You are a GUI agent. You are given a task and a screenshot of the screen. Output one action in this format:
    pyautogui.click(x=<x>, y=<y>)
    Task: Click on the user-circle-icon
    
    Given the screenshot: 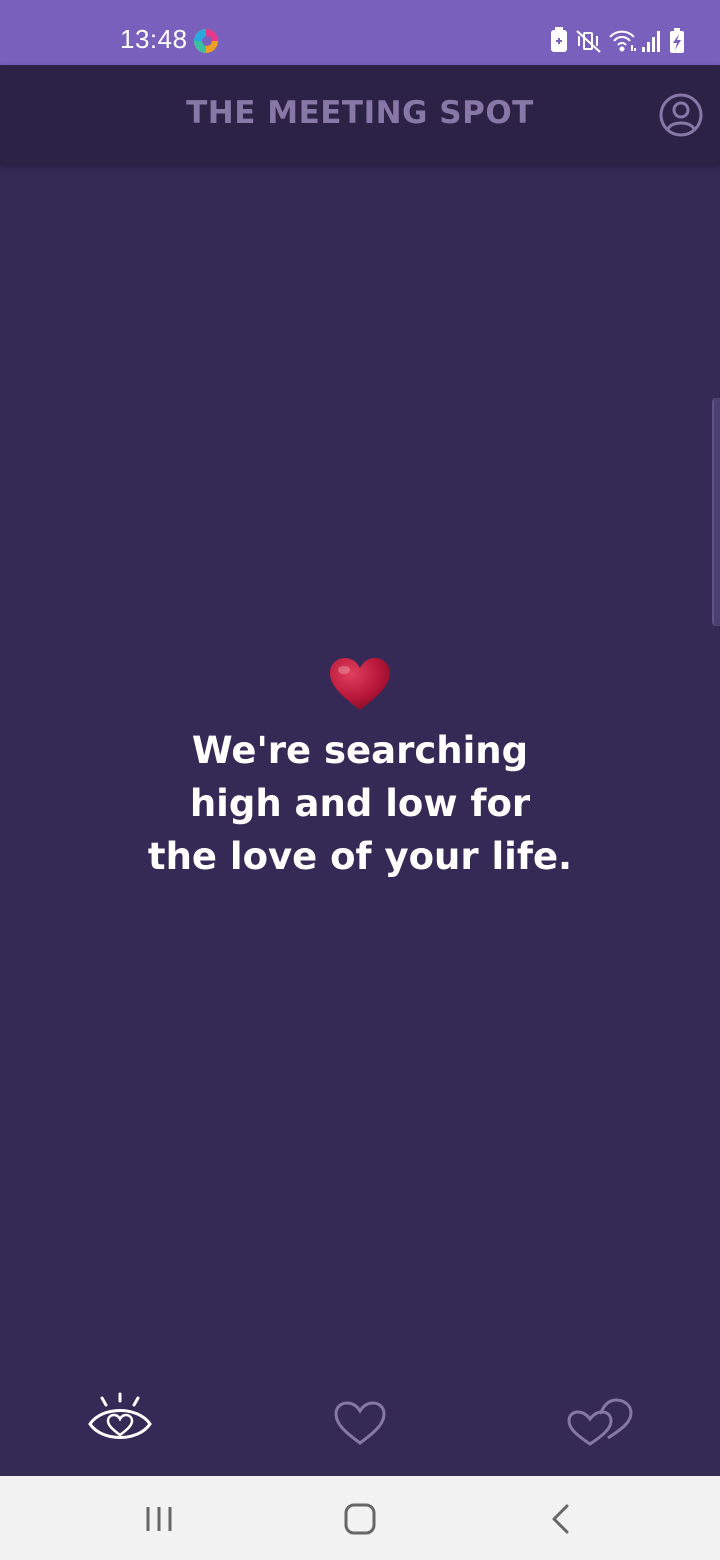 What is the action you would take?
    pyautogui.click(x=681, y=115)
    